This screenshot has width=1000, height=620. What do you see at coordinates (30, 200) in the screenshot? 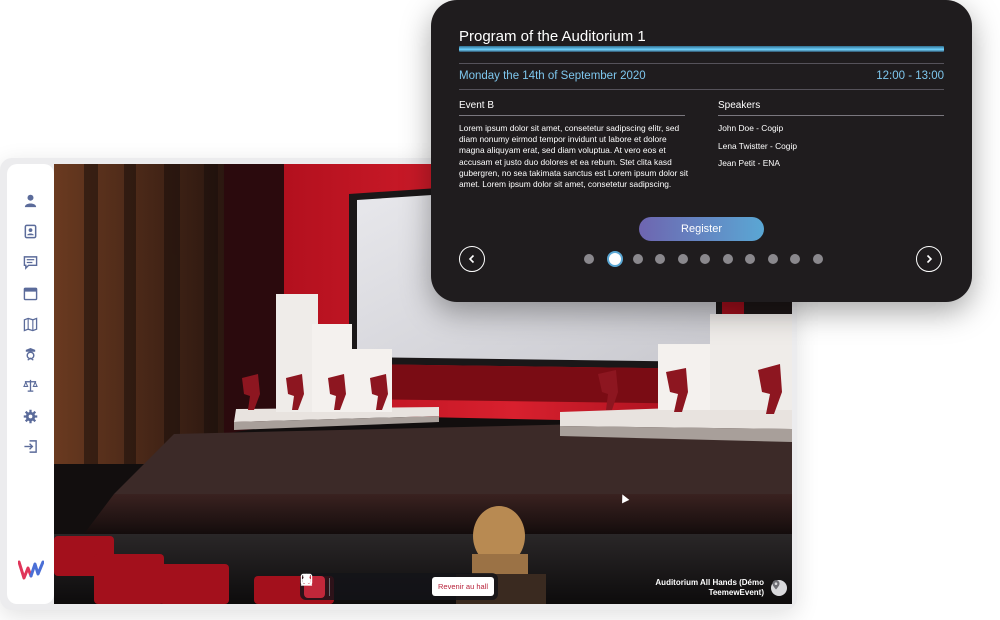
I see `user-icon` at bounding box center [30, 200].